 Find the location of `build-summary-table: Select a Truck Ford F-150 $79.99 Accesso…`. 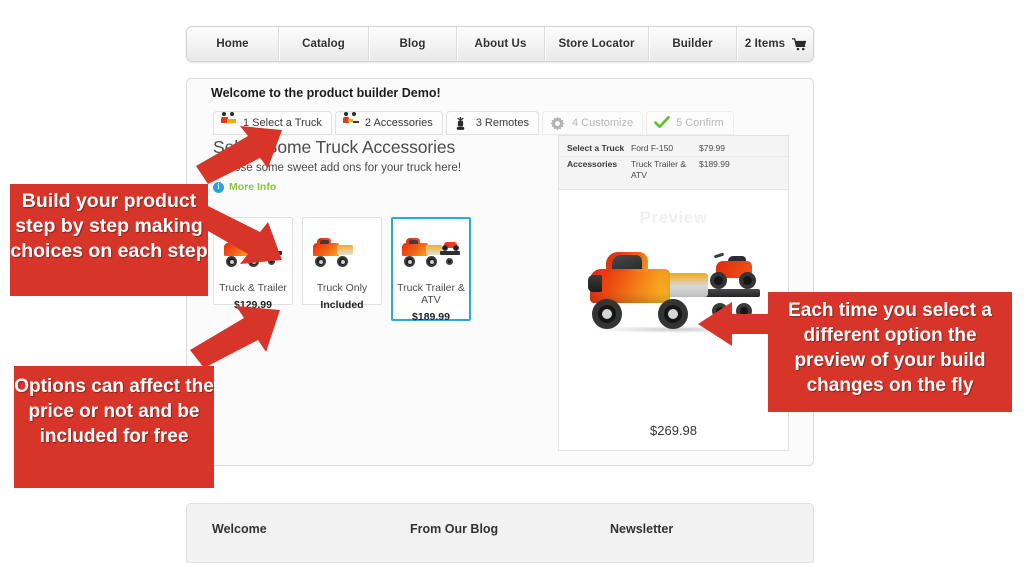

build-summary-table: Select a Truck Ford F-150 $79.99 Accesso… is located at coordinates (673, 163).